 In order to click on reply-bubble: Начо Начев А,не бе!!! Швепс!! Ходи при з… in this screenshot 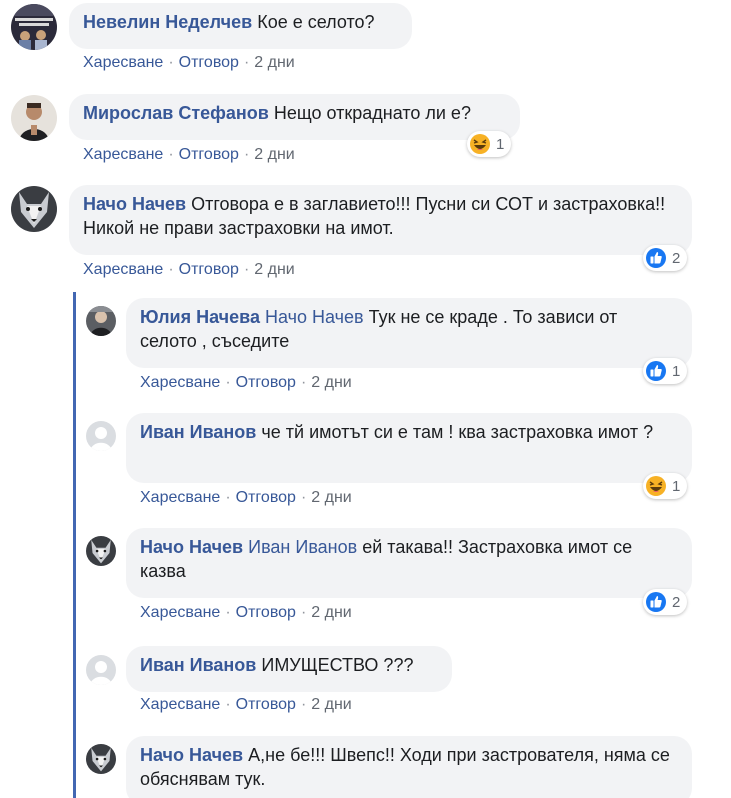, I will do `click(409, 767)`.